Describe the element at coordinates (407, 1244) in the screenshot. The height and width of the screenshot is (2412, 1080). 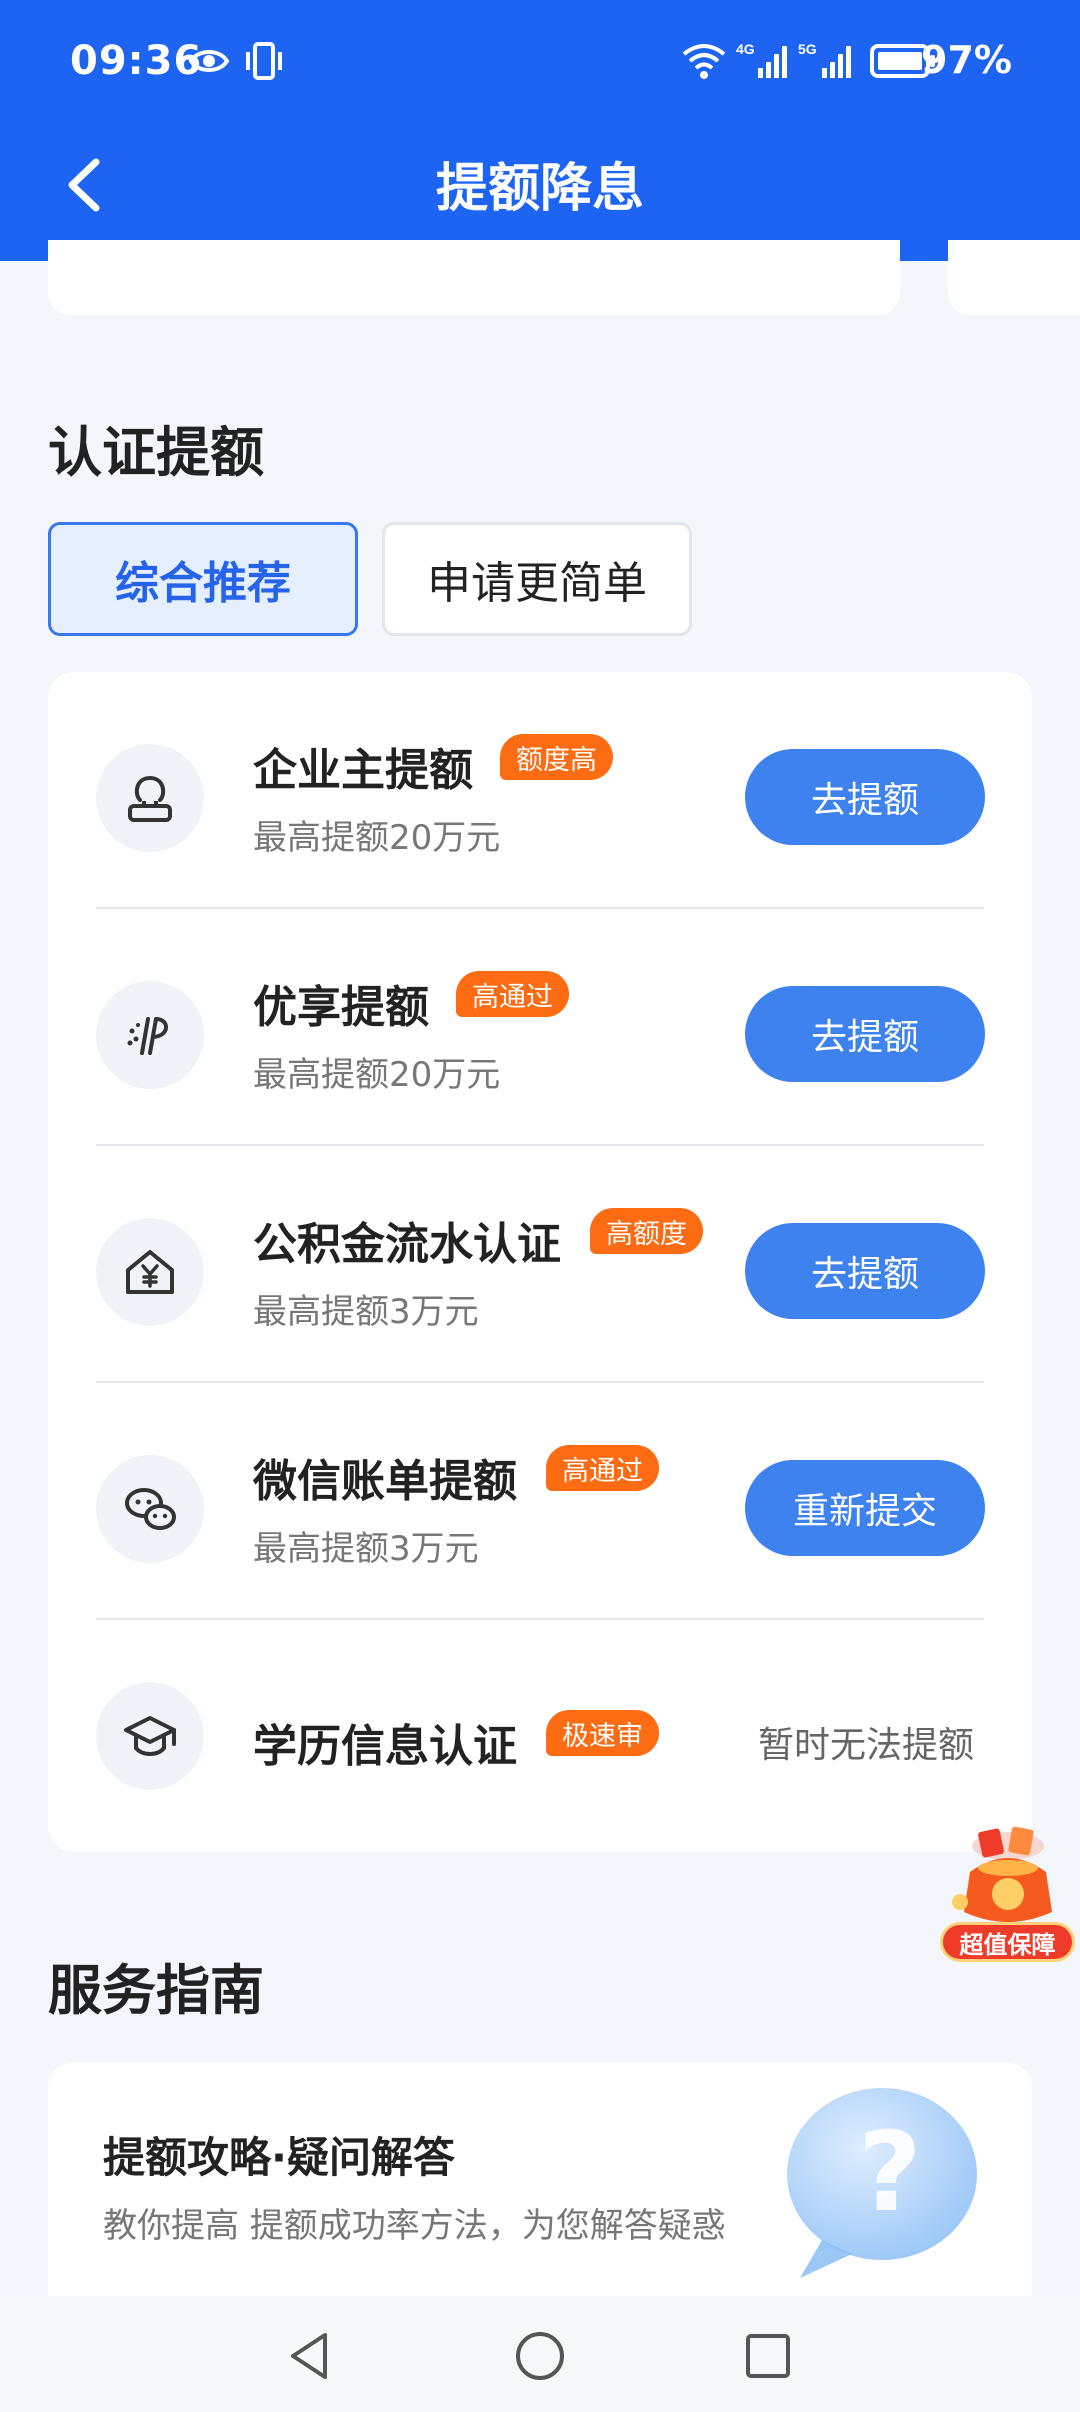
I see `item-title: 公积金流水认证` at that location.